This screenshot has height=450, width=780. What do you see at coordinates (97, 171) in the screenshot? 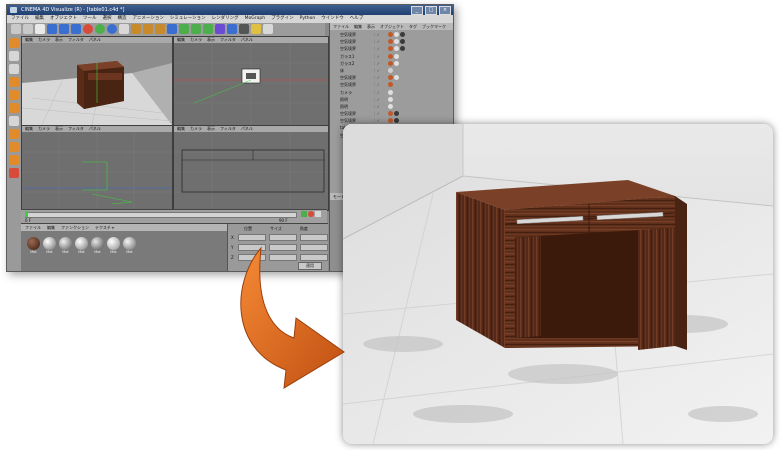
I see `right-scene` at bounding box center [97, 171].